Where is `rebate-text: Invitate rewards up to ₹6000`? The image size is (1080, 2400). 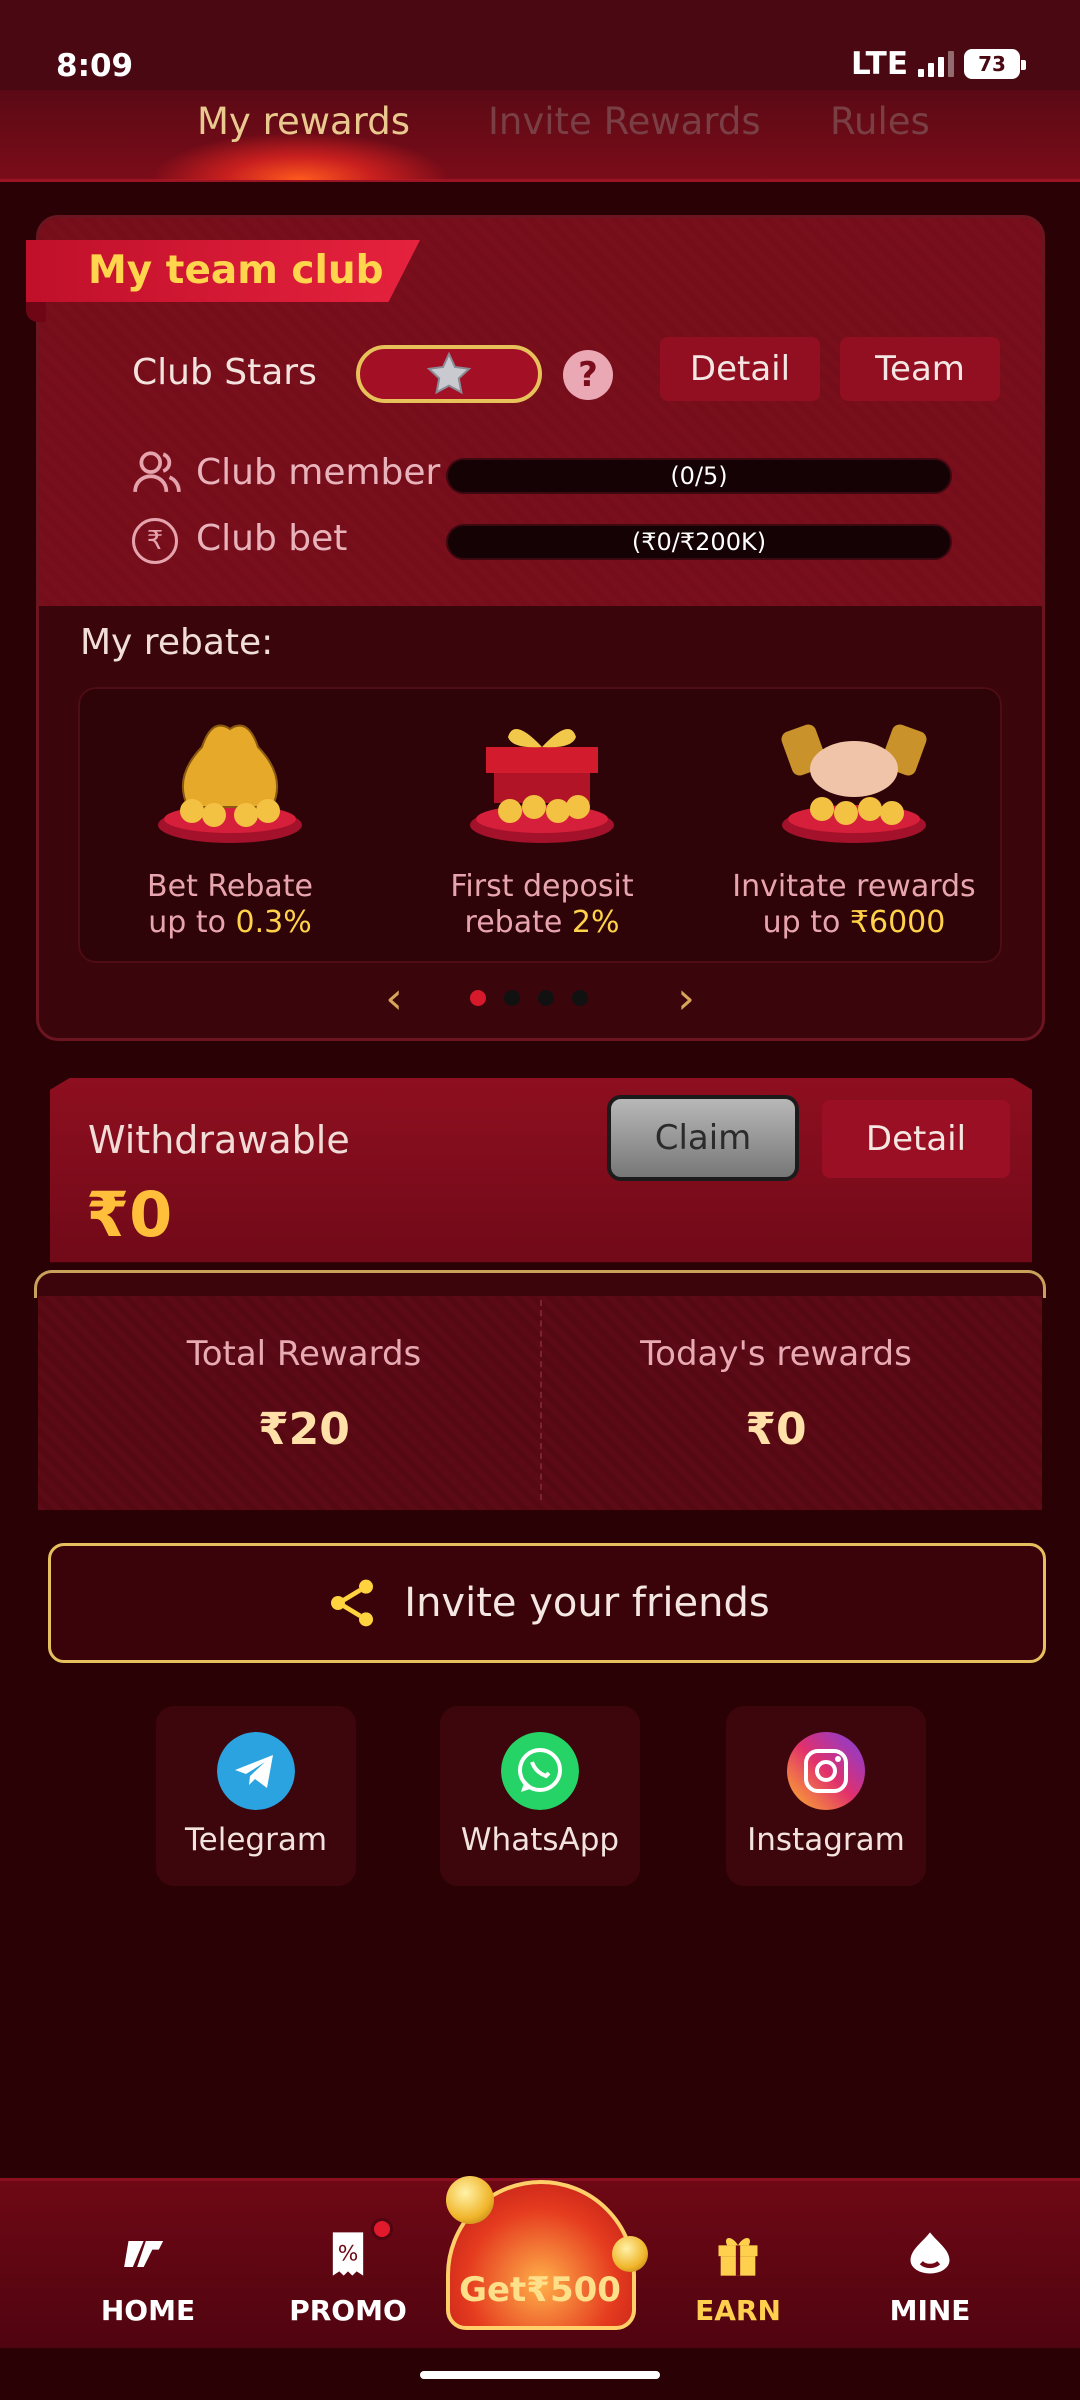 rebate-text: Invitate rewards up to ₹6000 is located at coordinates (854, 904).